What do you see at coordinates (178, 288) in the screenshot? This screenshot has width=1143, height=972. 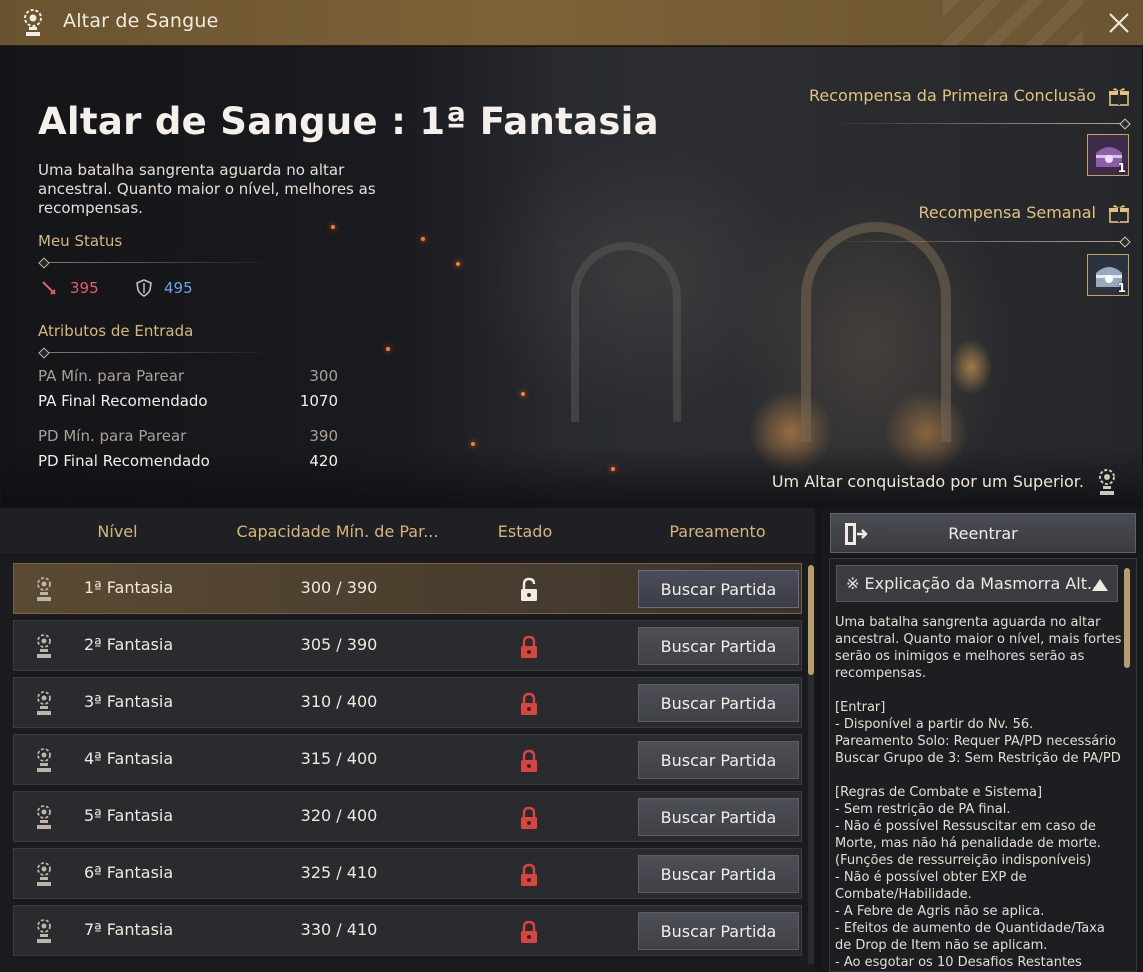 I see `defense-power-value: 495` at bounding box center [178, 288].